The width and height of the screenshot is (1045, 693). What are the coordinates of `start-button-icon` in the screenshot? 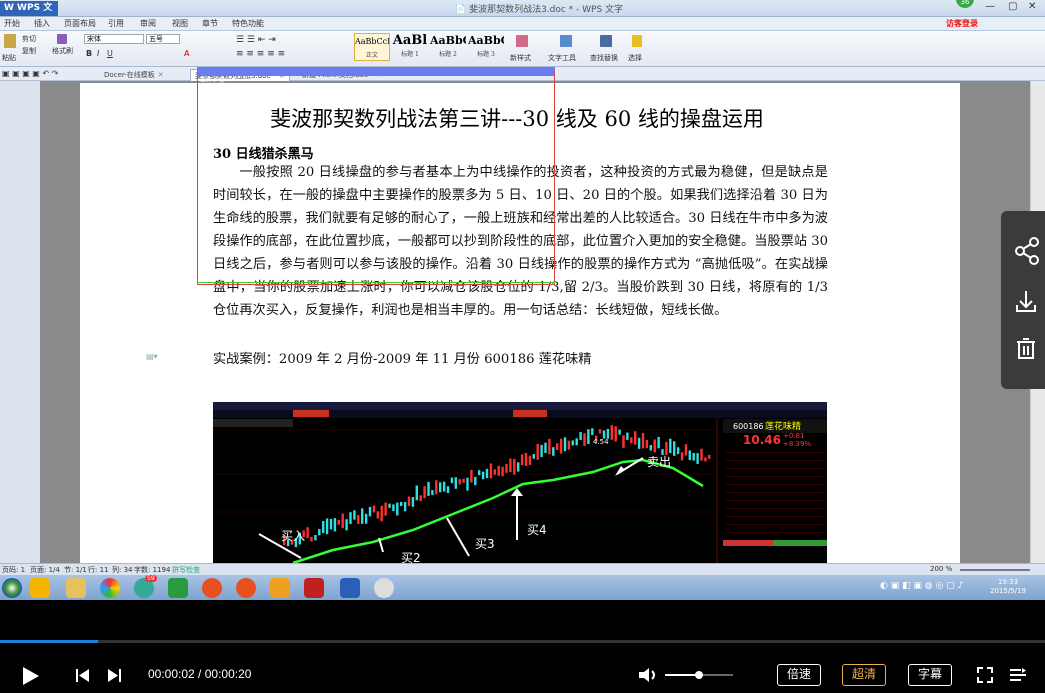 It's located at (12, 588).